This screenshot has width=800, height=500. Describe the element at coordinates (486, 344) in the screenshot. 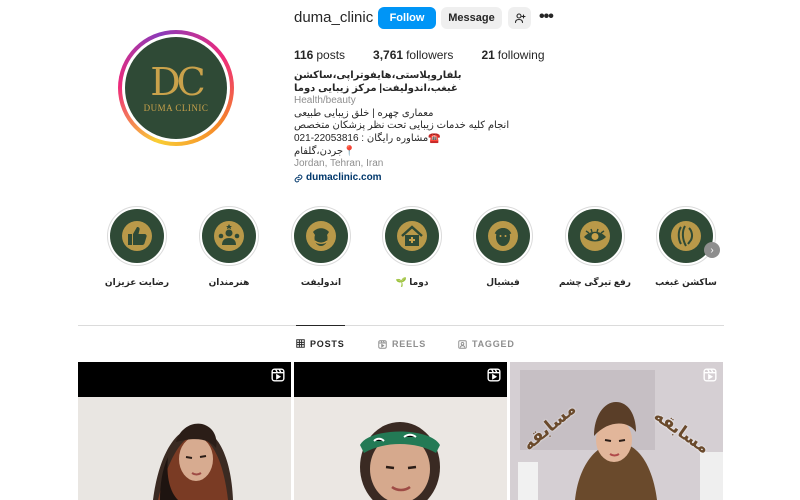

I see `tab-tagged: TAGGED` at that location.